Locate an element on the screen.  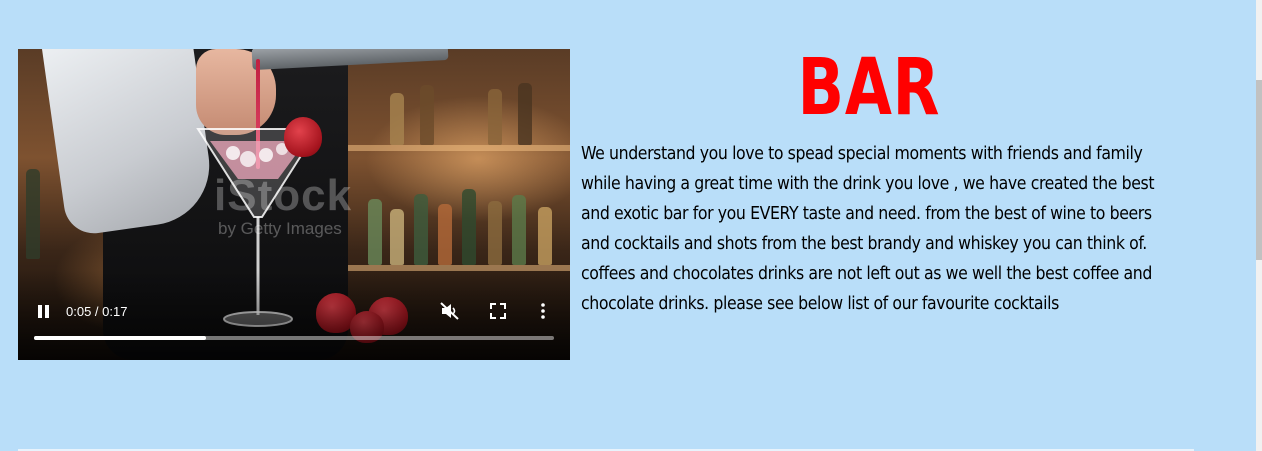
strawberry-garnish is located at coordinates (303, 137).